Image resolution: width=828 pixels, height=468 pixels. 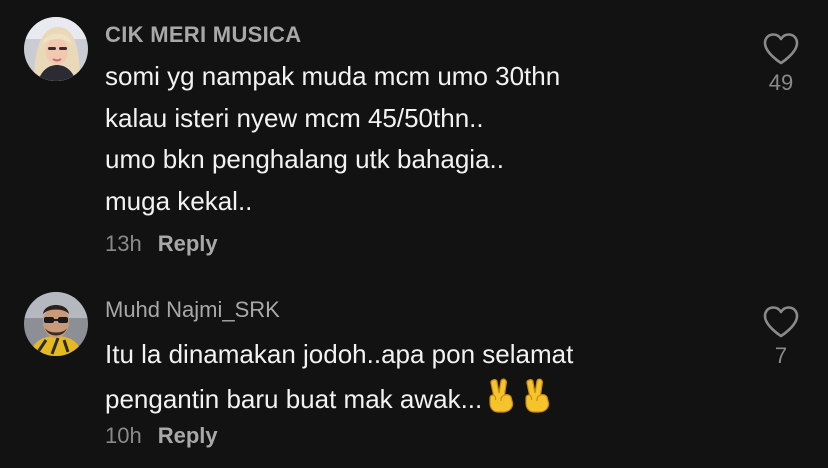 I want to click on like-button: 7, so click(x=781, y=337).